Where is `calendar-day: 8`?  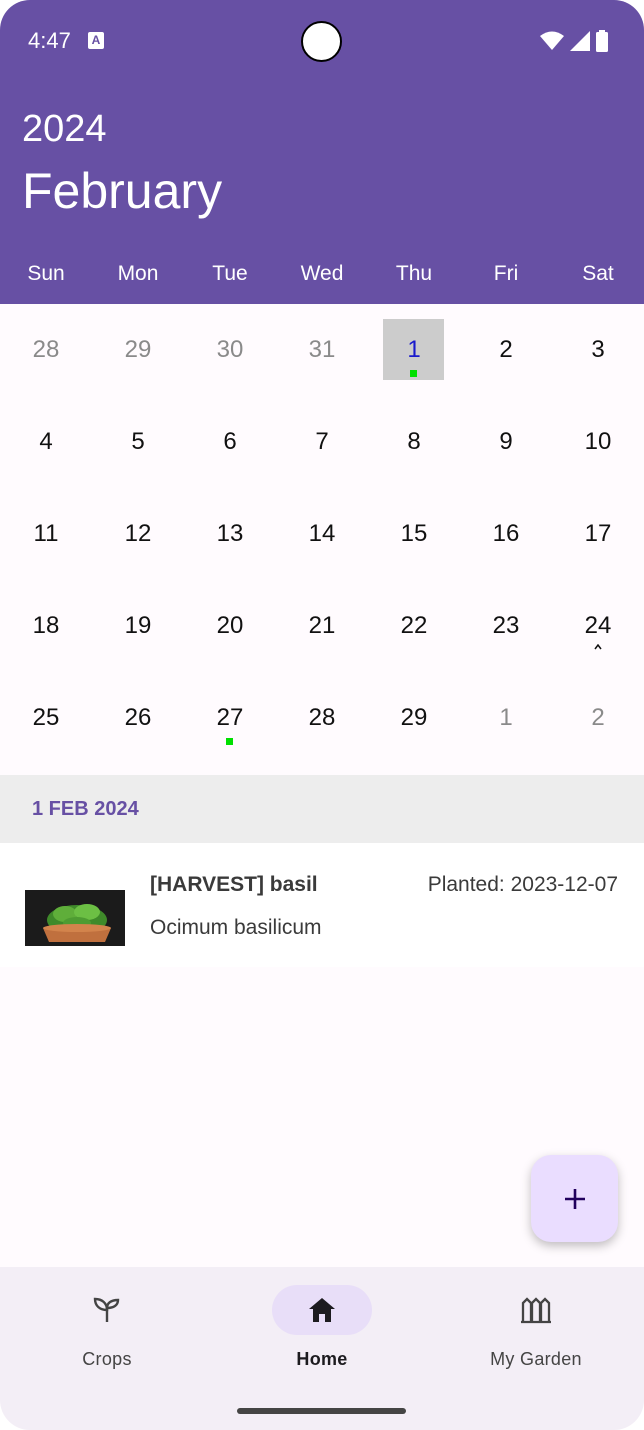
calendar-day: 8 is located at coordinates (414, 442).